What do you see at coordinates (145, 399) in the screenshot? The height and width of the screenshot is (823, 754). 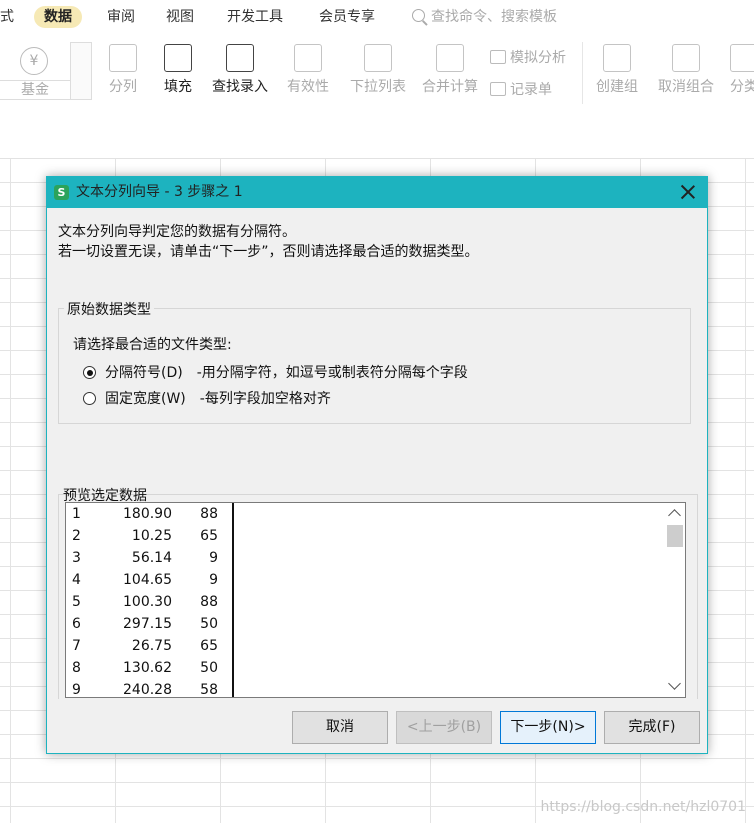 I see `fixed-width-label: 固定宽度(W)` at bounding box center [145, 399].